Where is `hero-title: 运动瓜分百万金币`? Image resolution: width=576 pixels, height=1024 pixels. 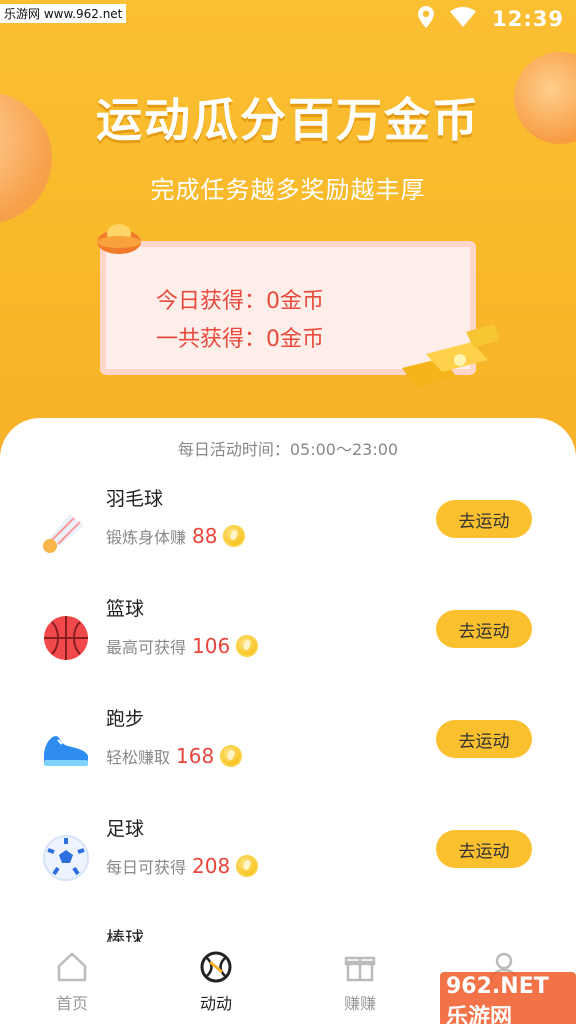
hero-title: 运动瓜分百万金币 is located at coordinates (288, 120).